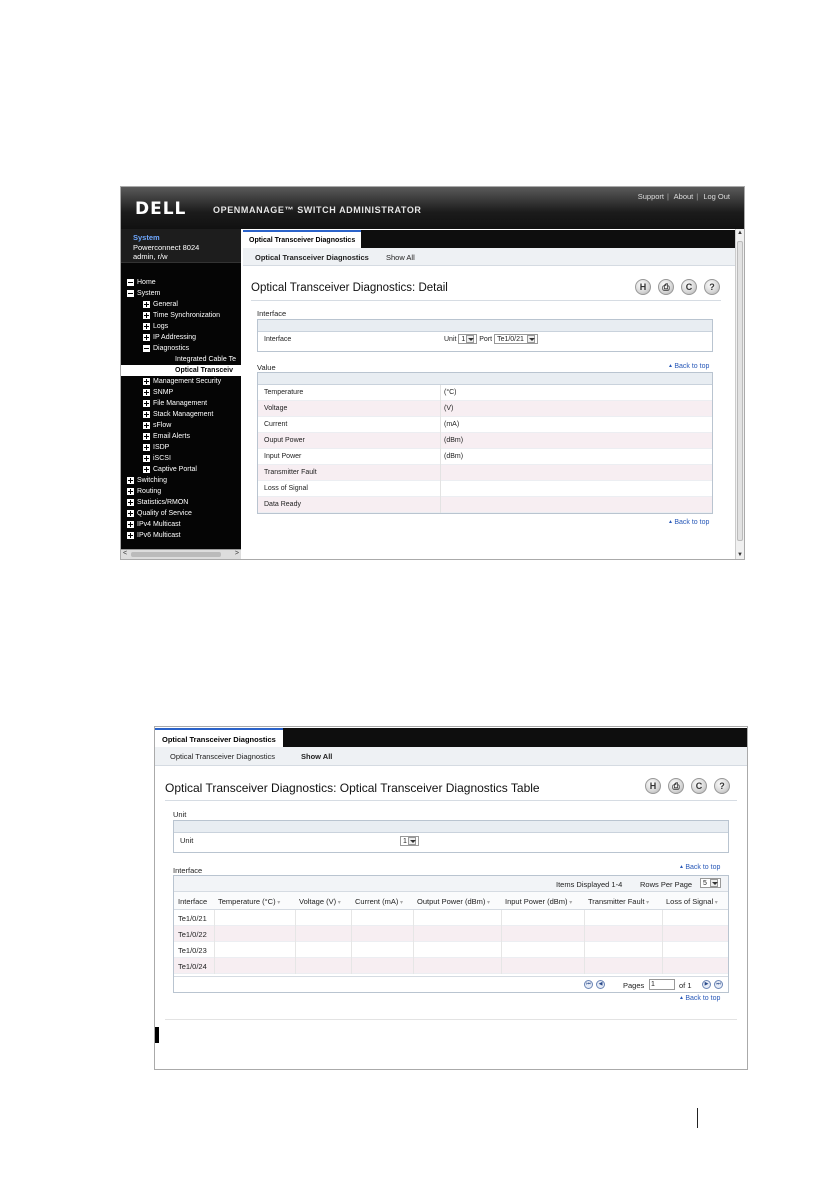 The width and height of the screenshot is (840, 1192). Describe the element at coordinates (740, 233) in the screenshot. I see `scroll-up-icon: ▲` at that location.